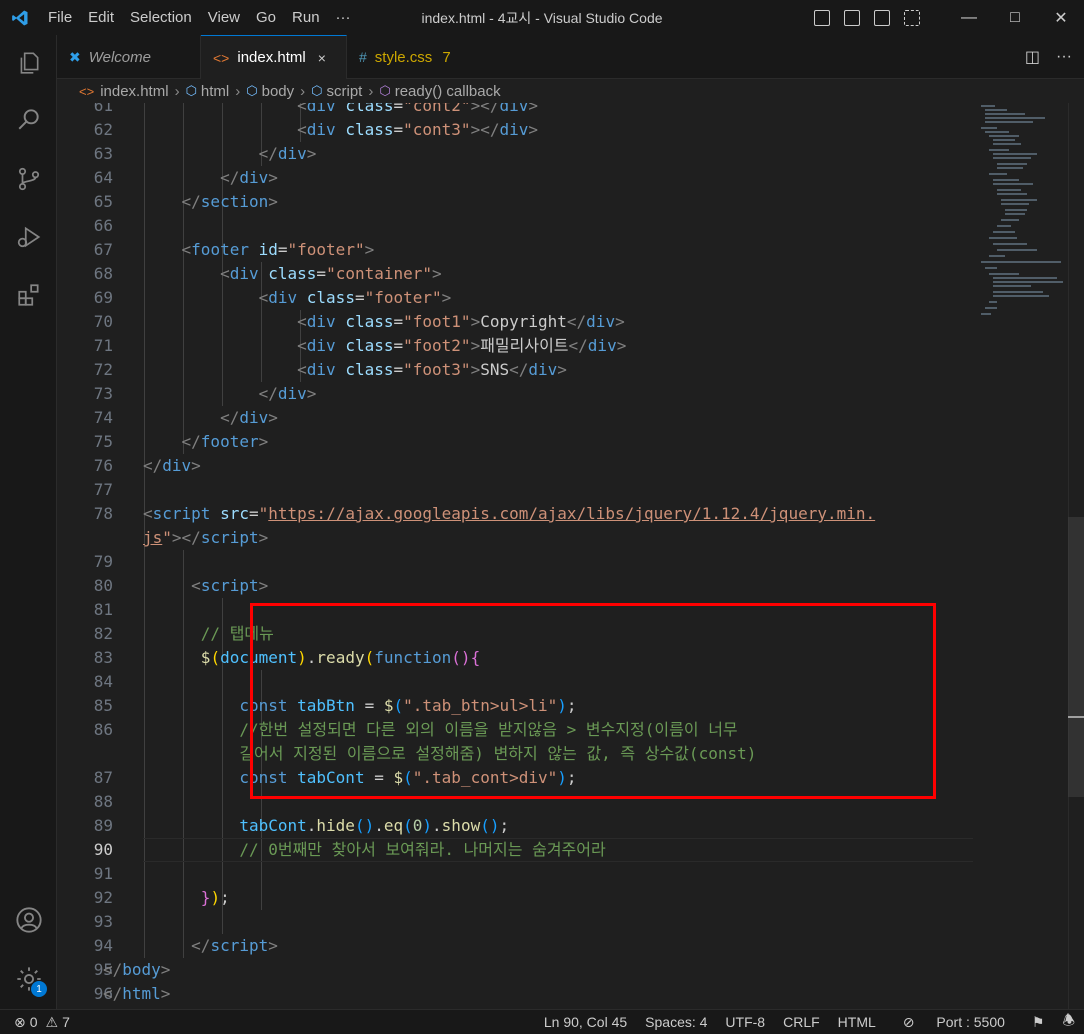  I want to click on stop-circle-icon: ⊘, so click(910, 1021).